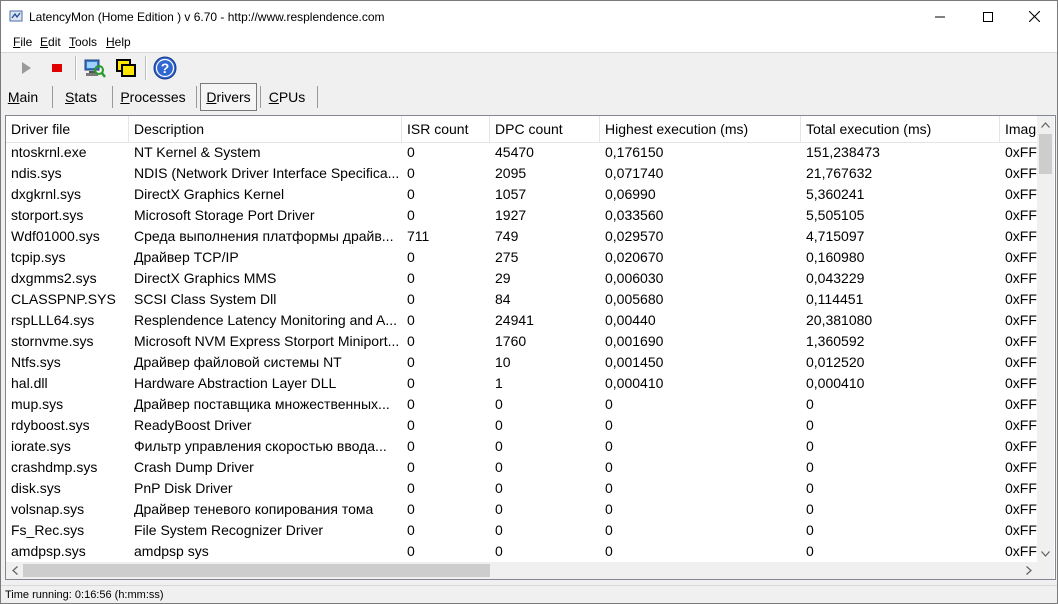  What do you see at coordinates (1034, 16) in the screenshot?
I see `close-button` at bounding box center [1034, 16].